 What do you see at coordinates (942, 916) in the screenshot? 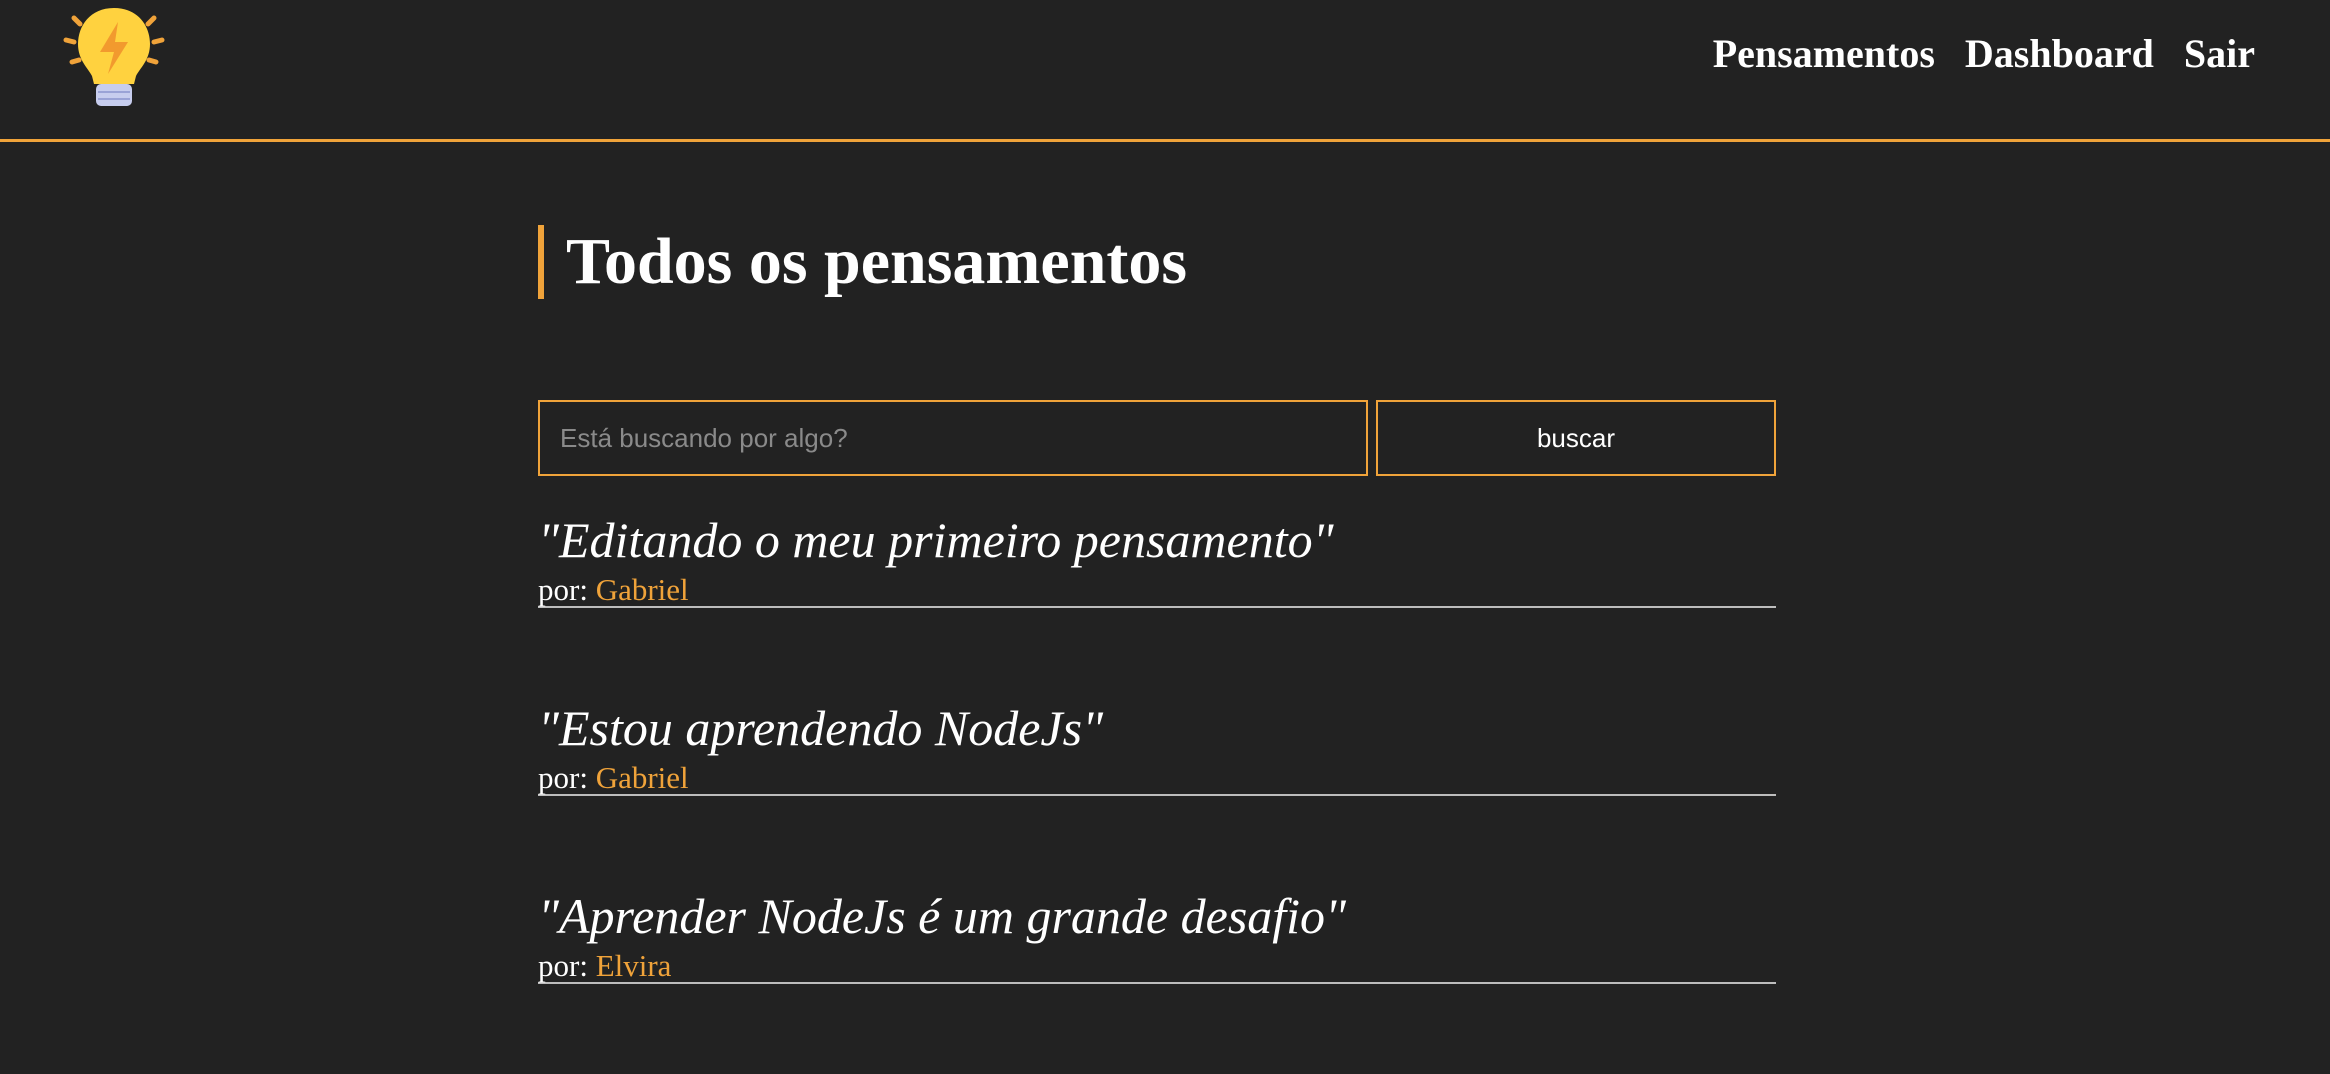
I see `thought-text: "Aprender NodeJs é um grande desafio"` at bounding box center [942, 916].